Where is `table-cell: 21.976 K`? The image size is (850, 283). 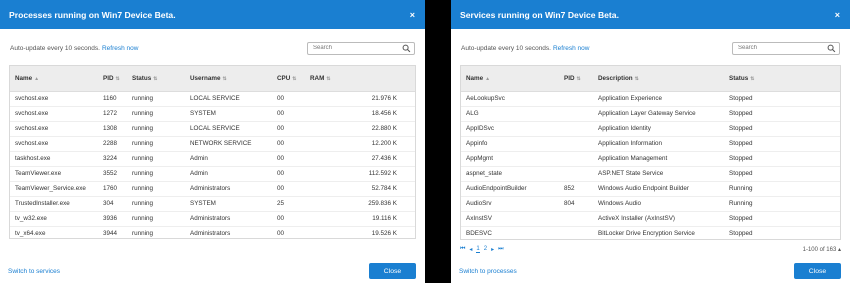
table-cell: 21.976 K is located at coordinates (360, 99).